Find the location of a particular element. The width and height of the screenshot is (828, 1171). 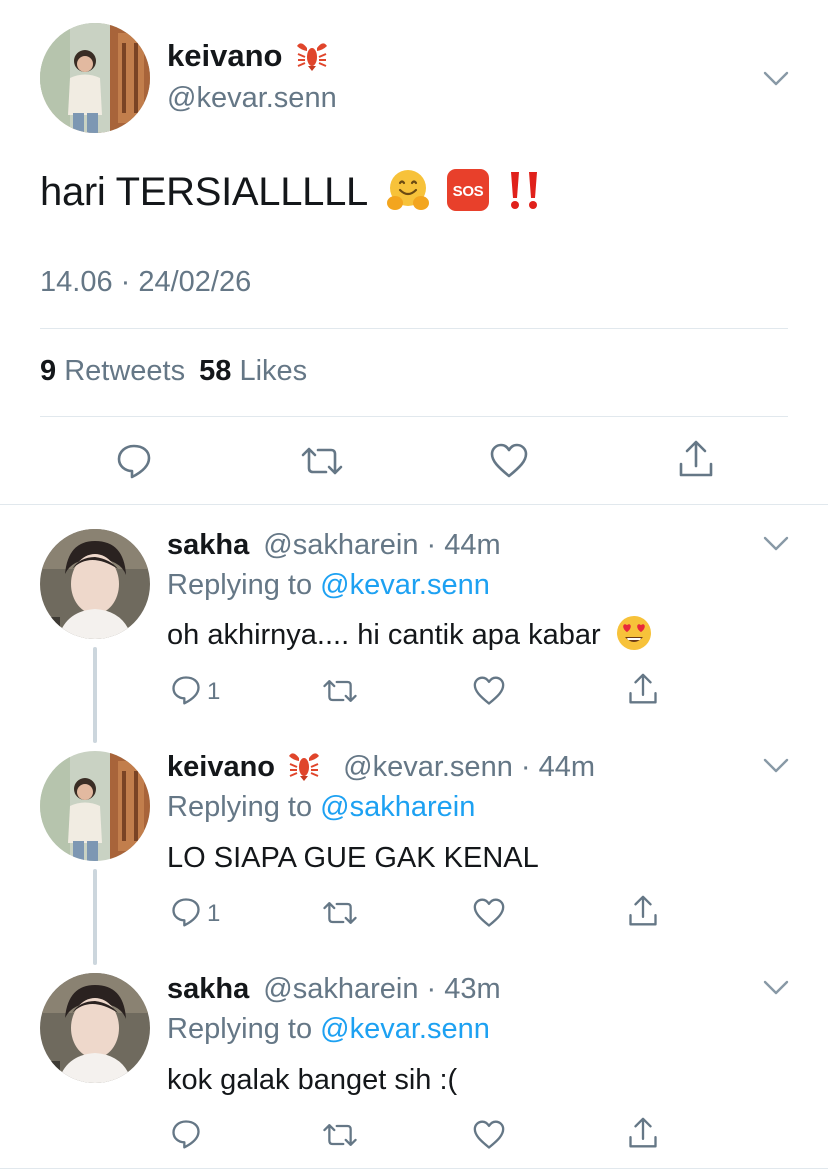

reply-meta: @kevar.senn · 44m is located at coordinates (469, 767).